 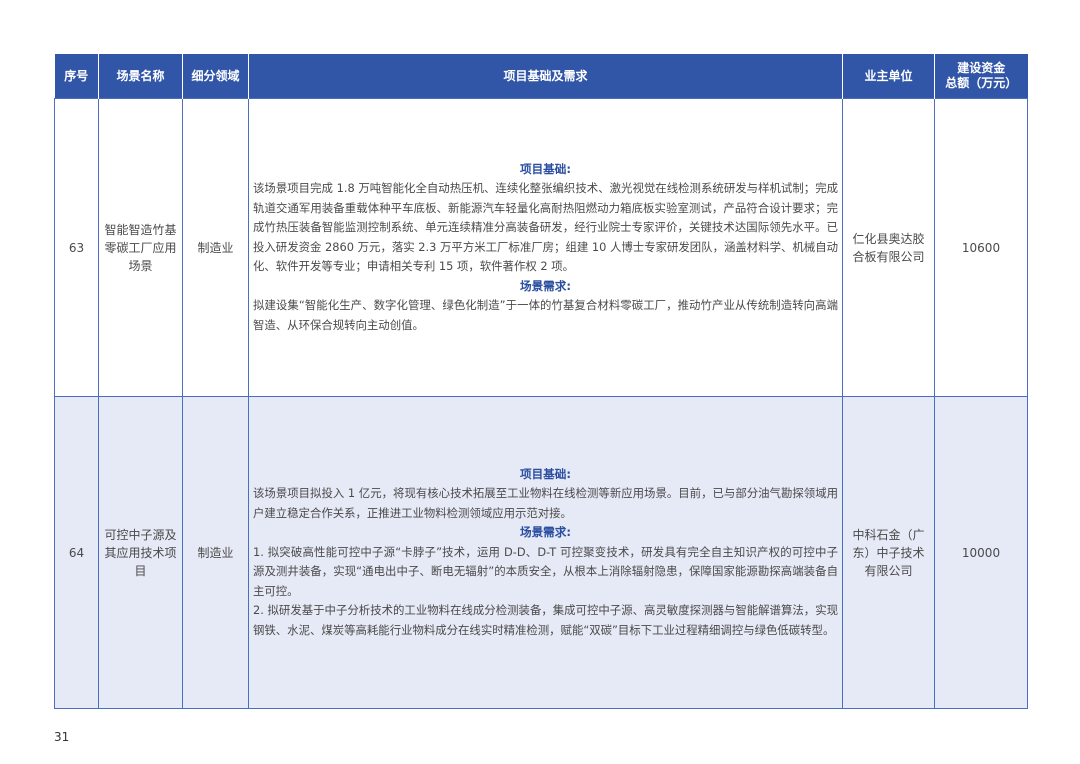 I want to click on row-scene-name: 智能智造竹基零碳工厂应用场景, so click(x=140, y=247).